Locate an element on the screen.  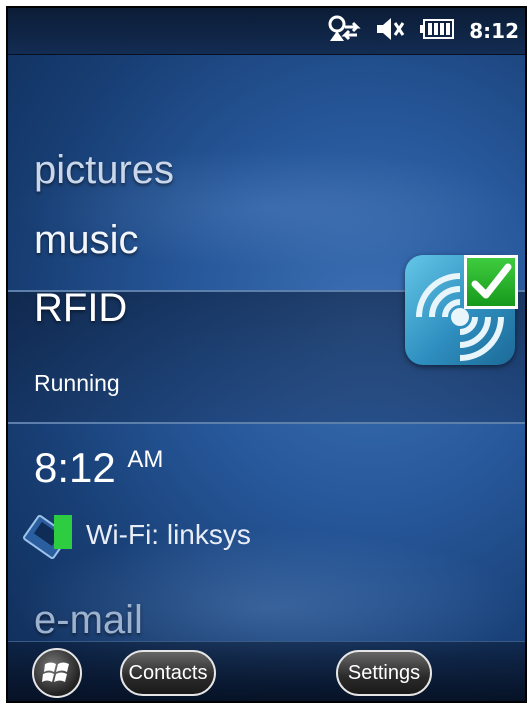
sync-icon is located at coordinates (344, 31).